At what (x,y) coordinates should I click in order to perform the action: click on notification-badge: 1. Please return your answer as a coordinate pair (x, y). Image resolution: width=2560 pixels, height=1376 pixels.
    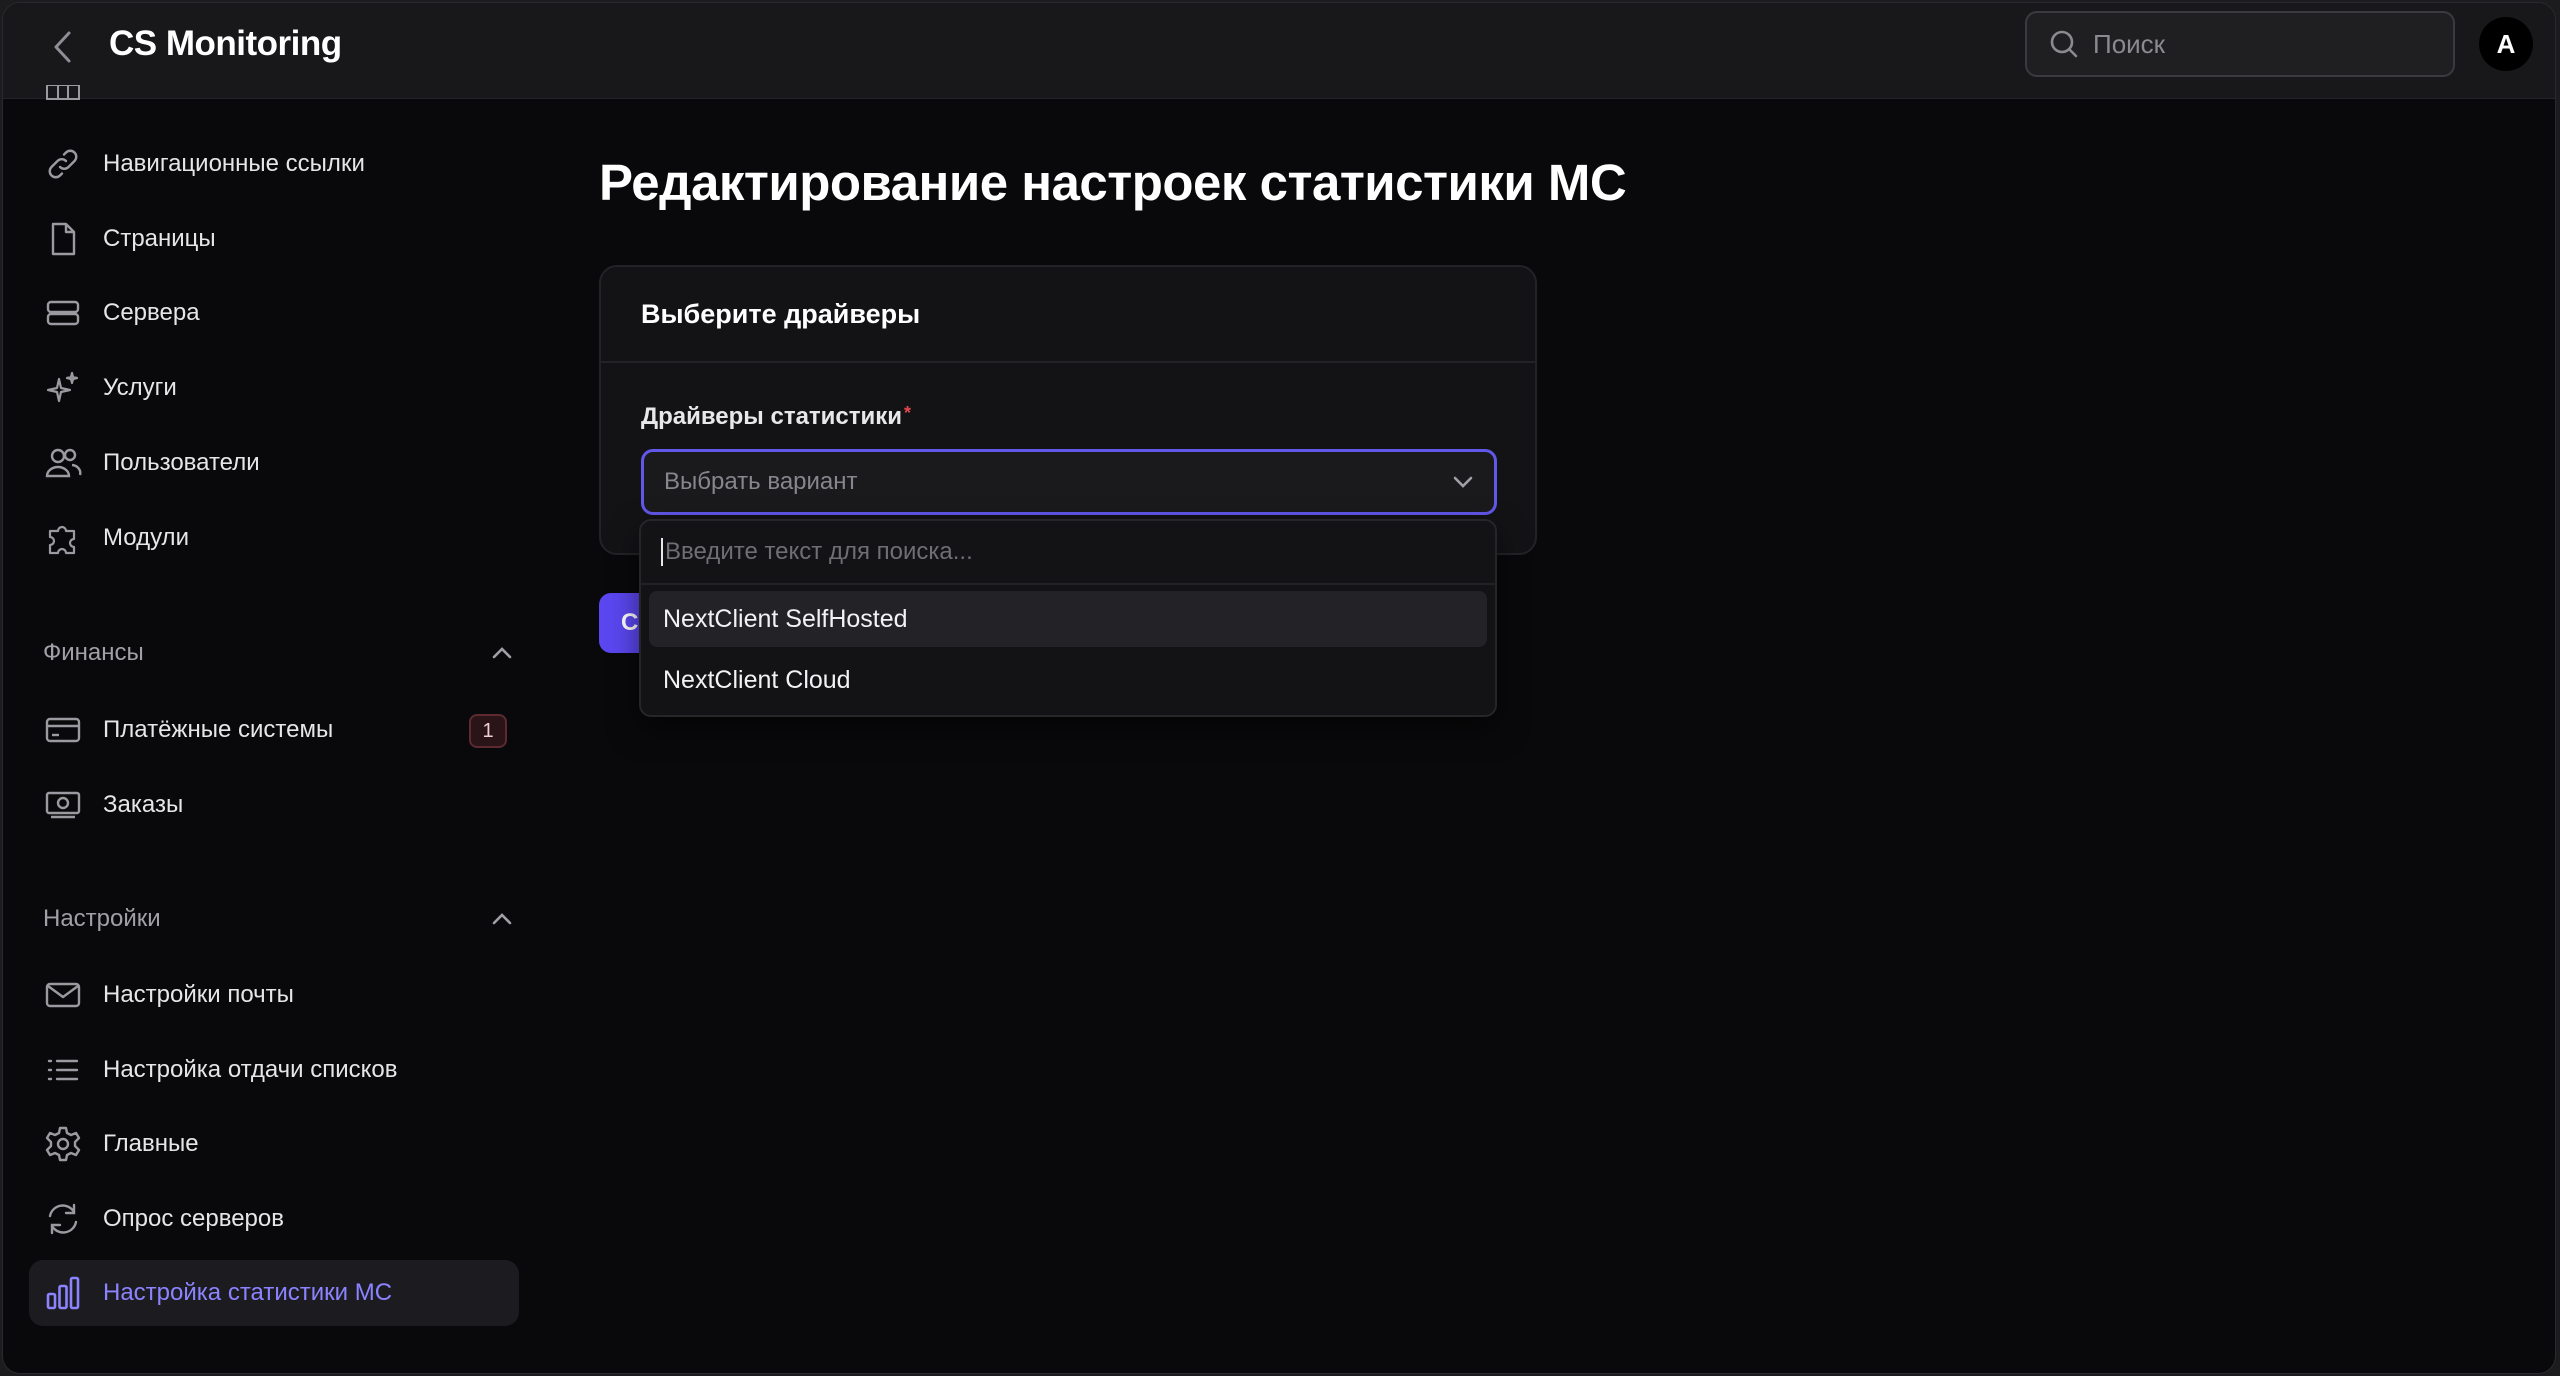
    Looking at the image, I should click on (488, 731).